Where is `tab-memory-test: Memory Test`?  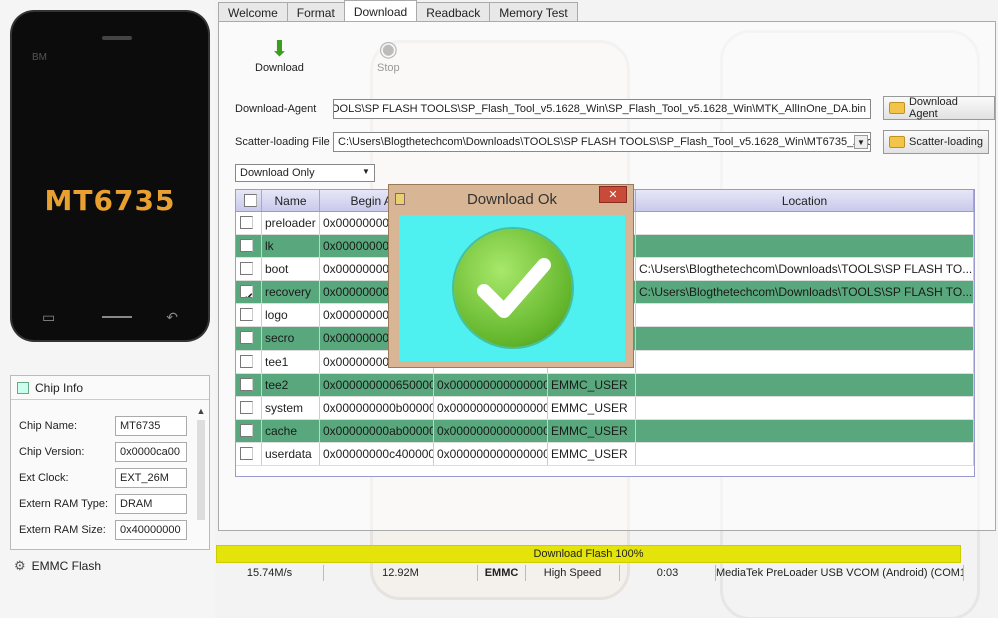 tab-memory-test: Memory Test is located at coordinates (533, 12).